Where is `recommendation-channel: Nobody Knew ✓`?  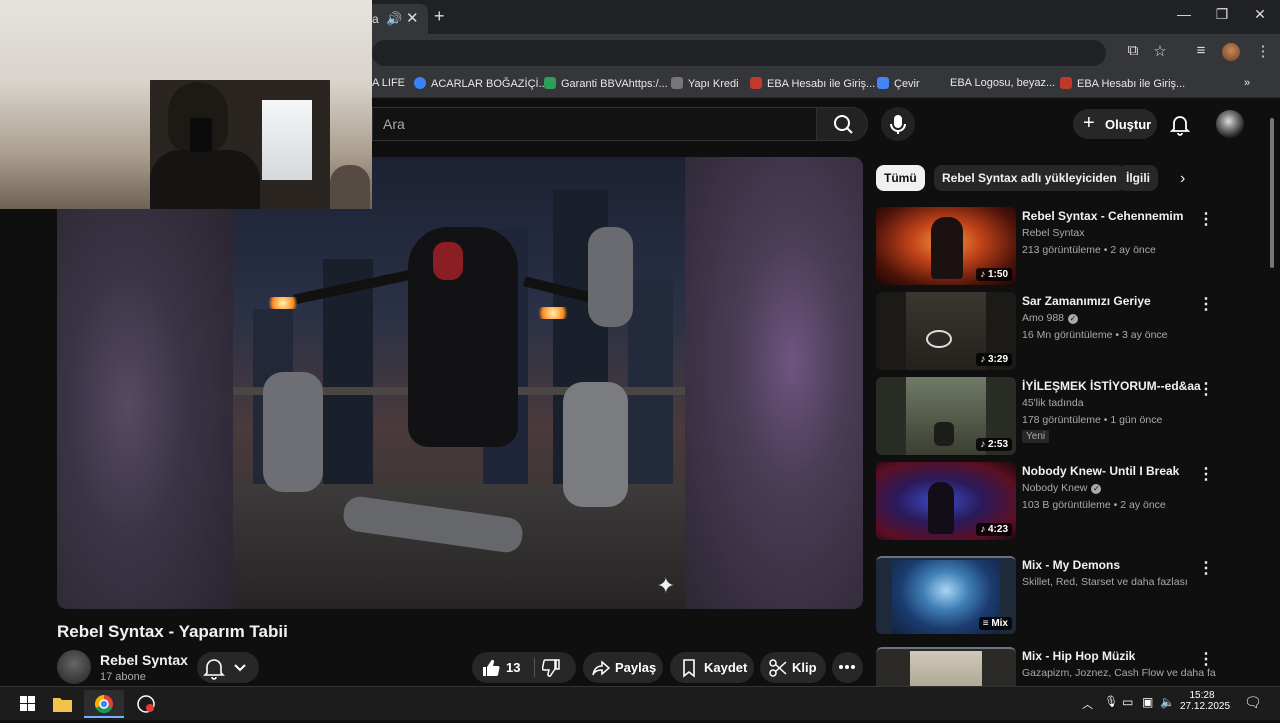
recommendation-channel: Nobody Knew ✓ is located at coordinates (1062, 488).